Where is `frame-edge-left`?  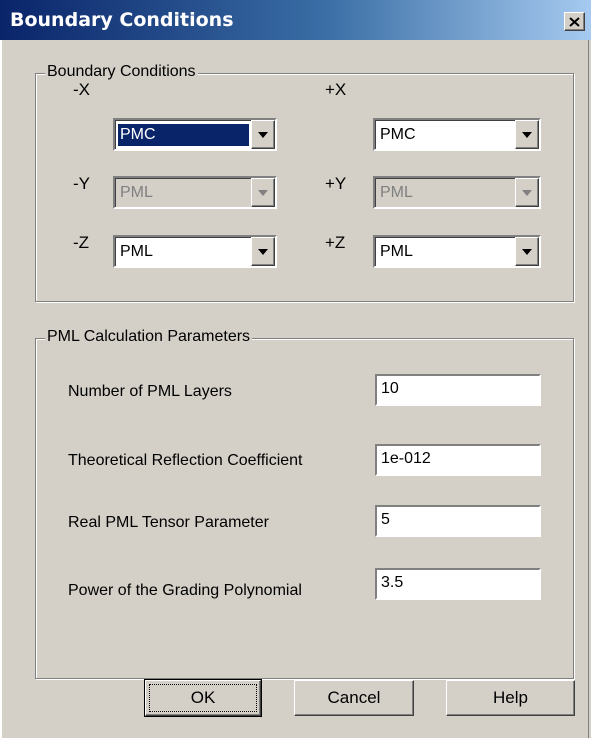 frame-edge-left is located at coordinates (1, 389).